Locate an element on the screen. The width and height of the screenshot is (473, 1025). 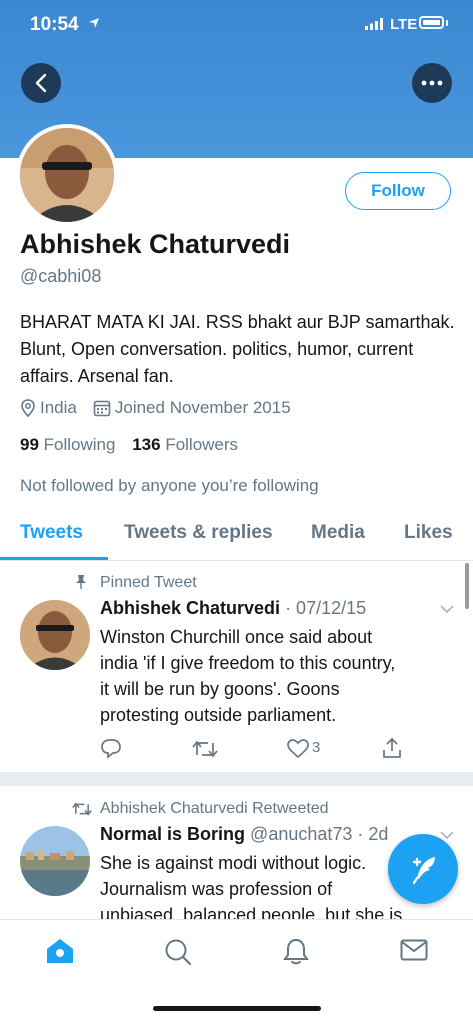
reply-icon is located at coordinates (111, 748).